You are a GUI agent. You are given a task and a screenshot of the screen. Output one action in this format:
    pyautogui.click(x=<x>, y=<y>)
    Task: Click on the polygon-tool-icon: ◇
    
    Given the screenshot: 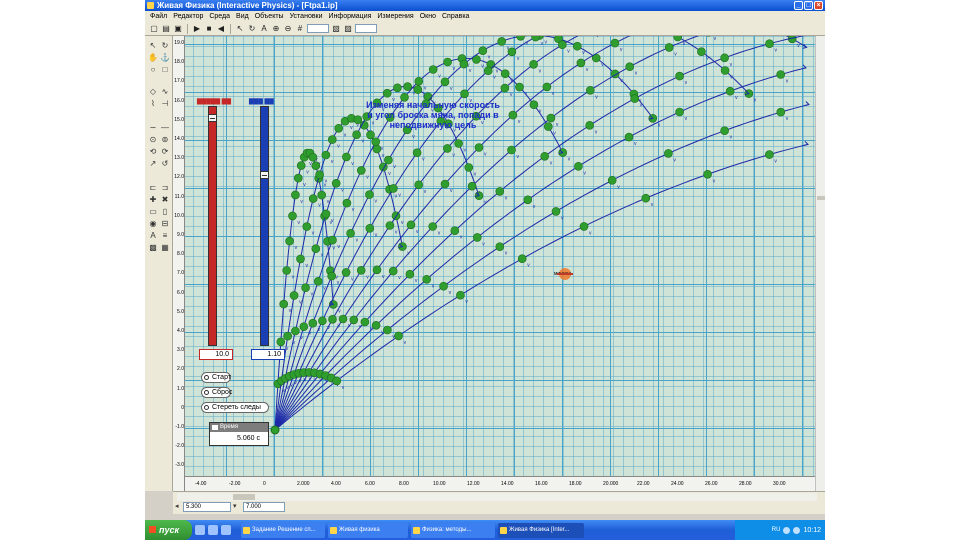 What is the action you would take?
    pyautogui.click(x=153, y=91)
    